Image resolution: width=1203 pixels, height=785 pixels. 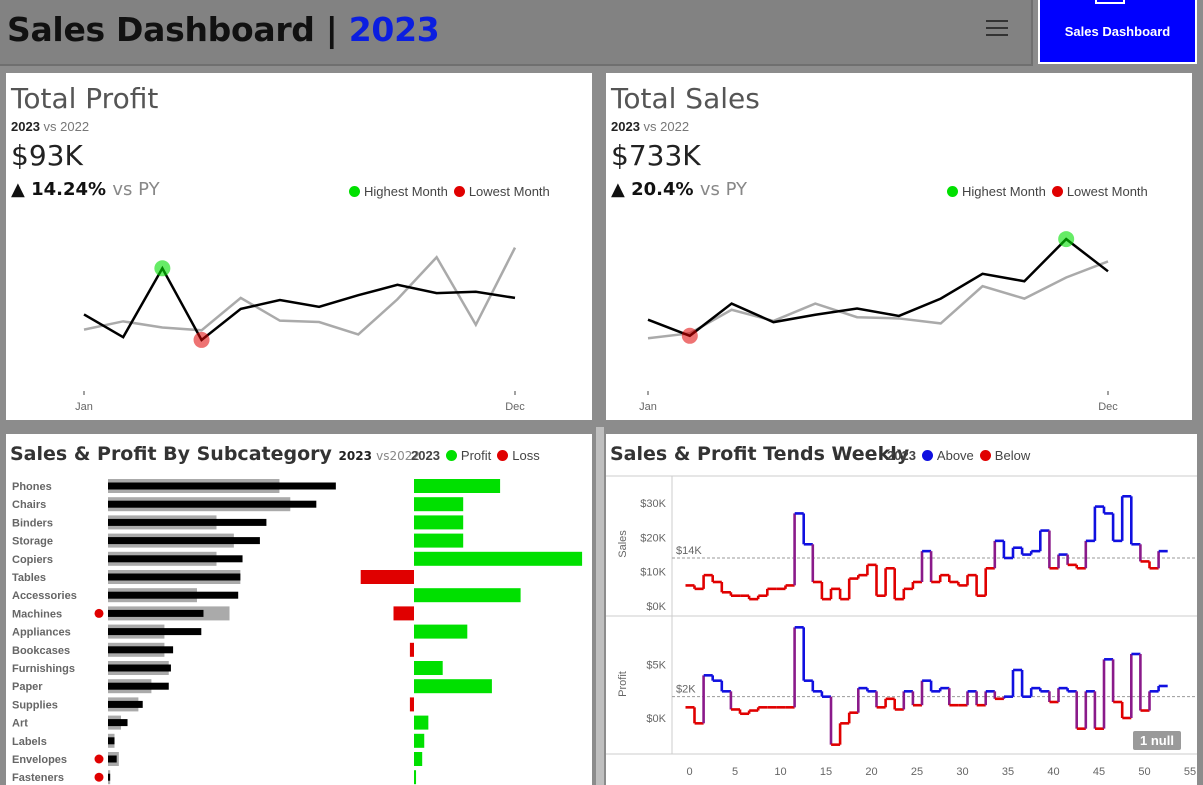 What do you see at coordinates (997, 29) in the screenshot?
I see `menu-icon` at bounding box center [997, 29].